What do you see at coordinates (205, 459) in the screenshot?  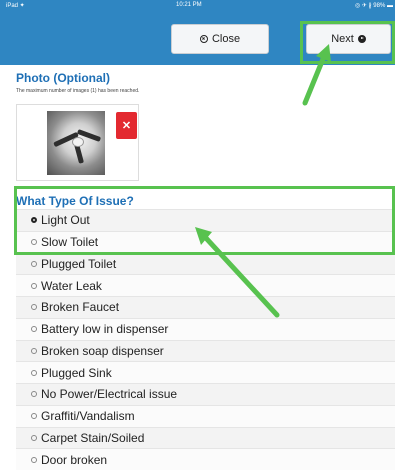 I see `issue-option: Door broken` at bounding box center [205, 459].